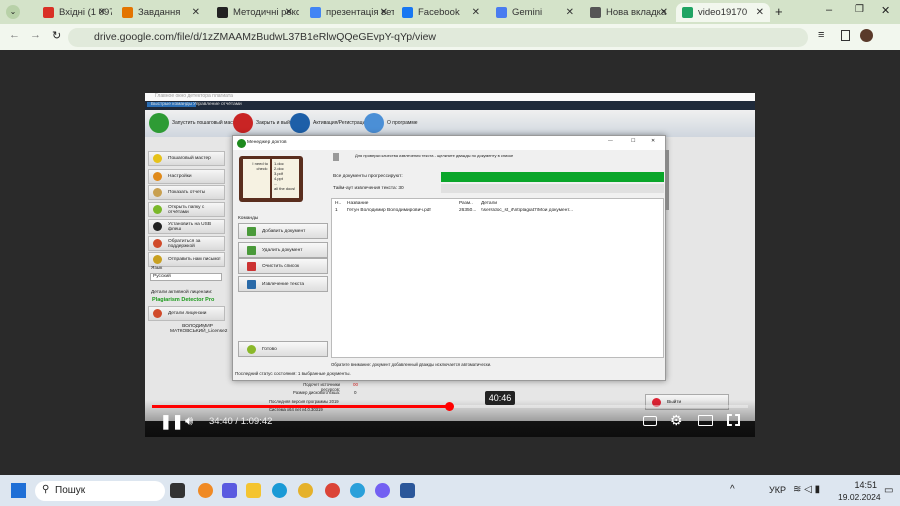 This screenshot has height=506, width=900. I want to click on column-header: Название, so click(400, 203).